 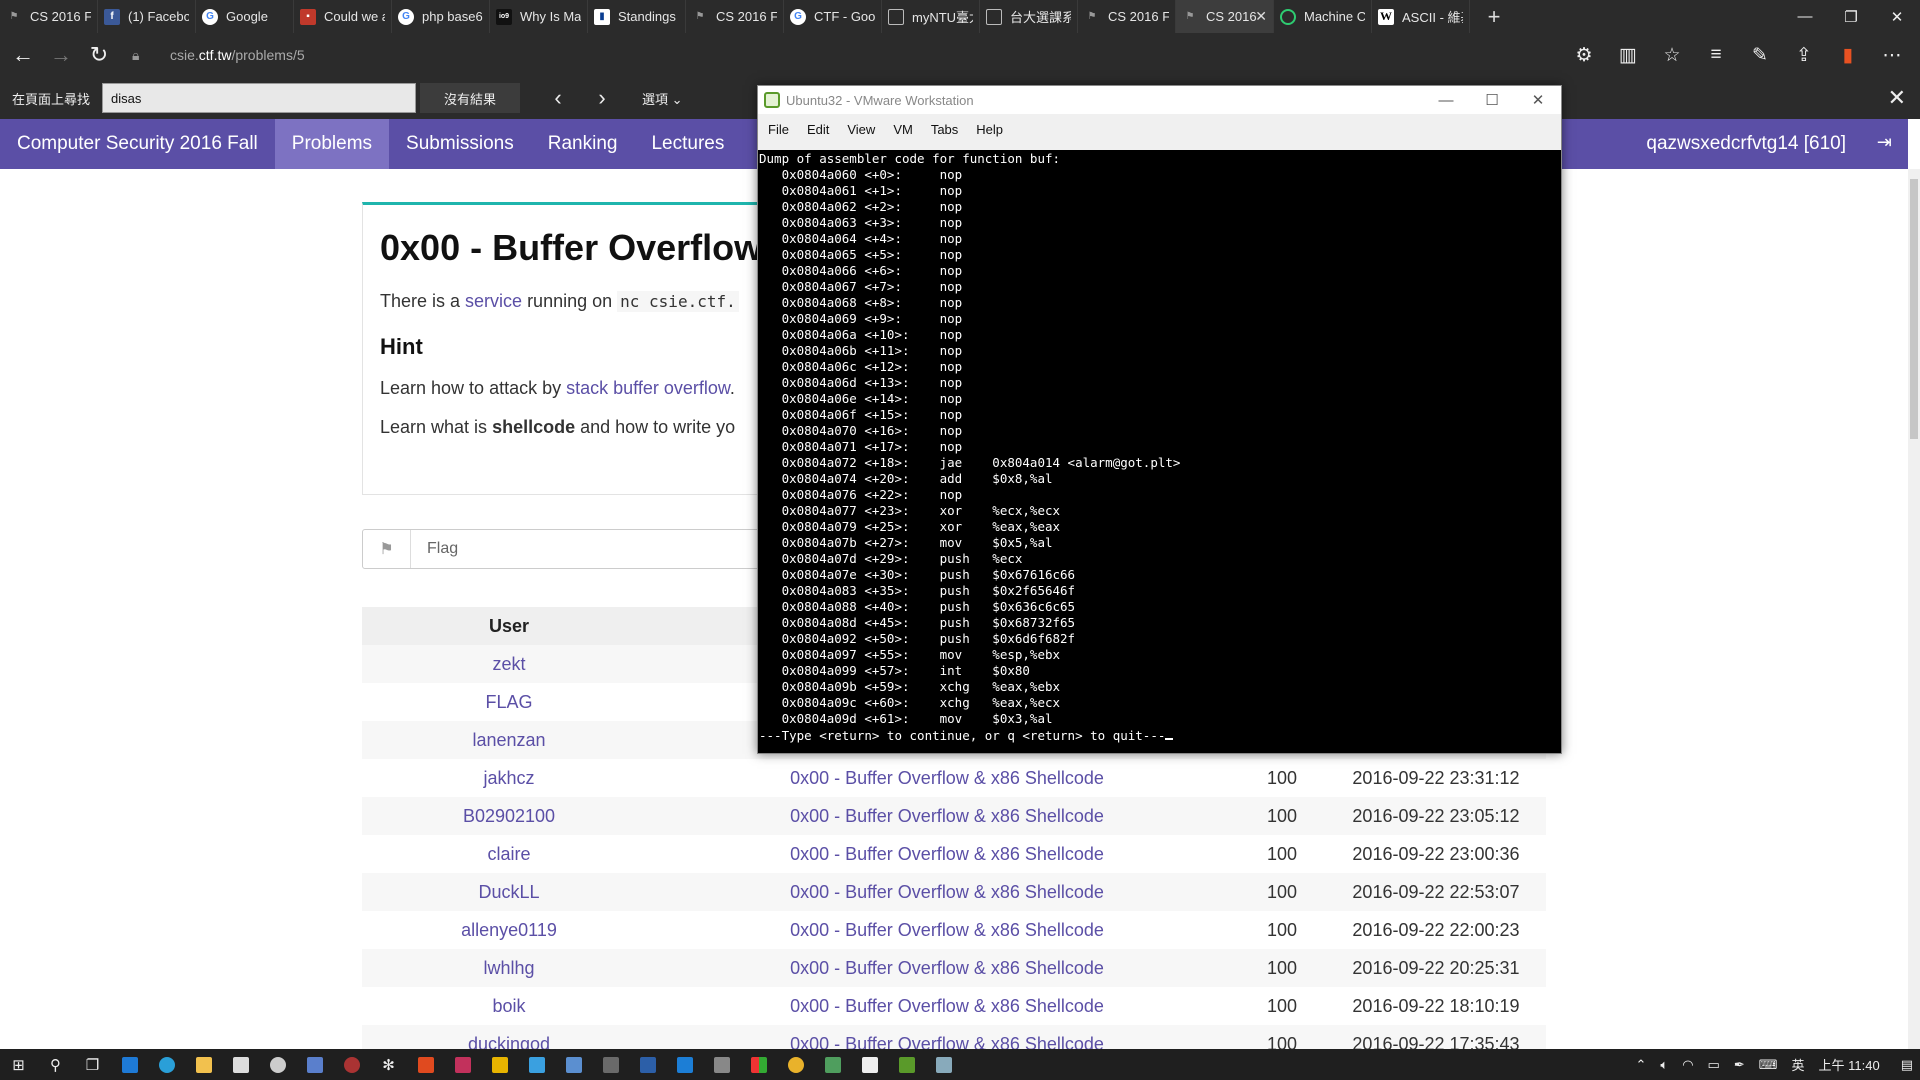 I want to click on tab-14: W ASCII - 維基, so click(x=1421, y=16).